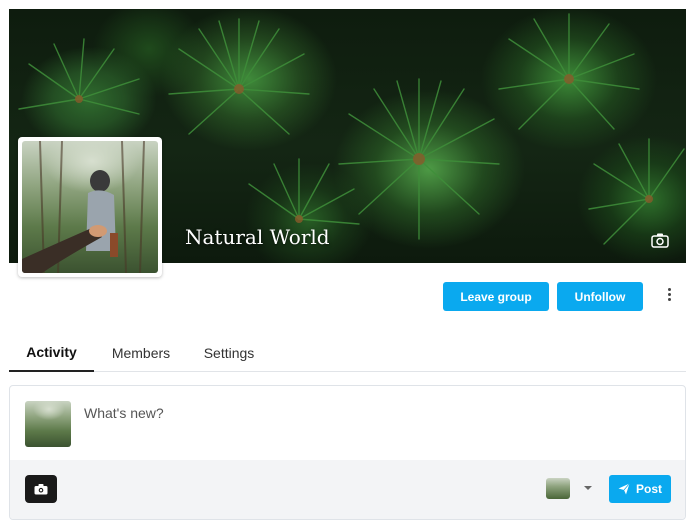 This screenshot has width=695, height=530. I want to click on tab-settings: Settings, so click(229, 353).